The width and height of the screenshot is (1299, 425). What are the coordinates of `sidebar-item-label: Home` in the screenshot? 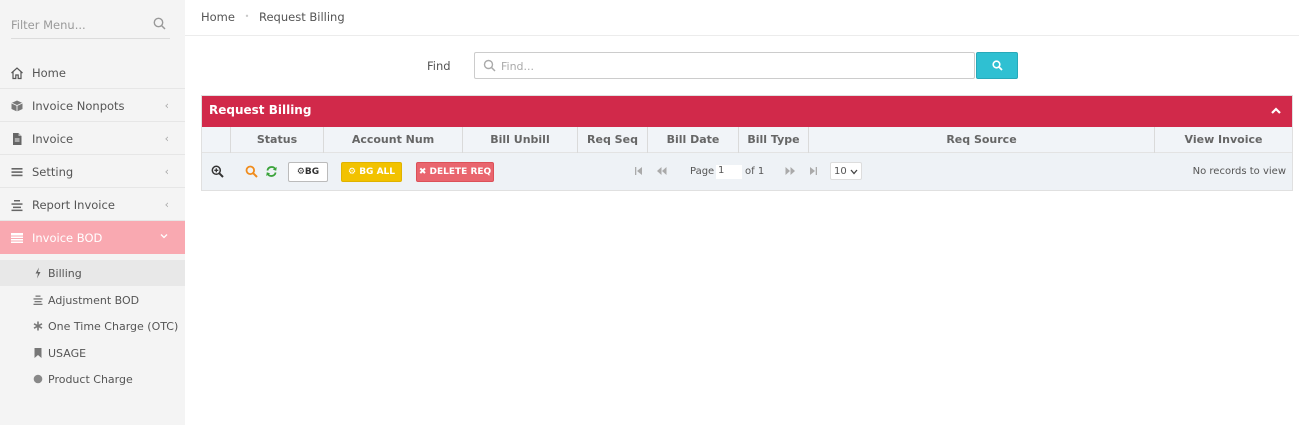 It's located at (49, 73).